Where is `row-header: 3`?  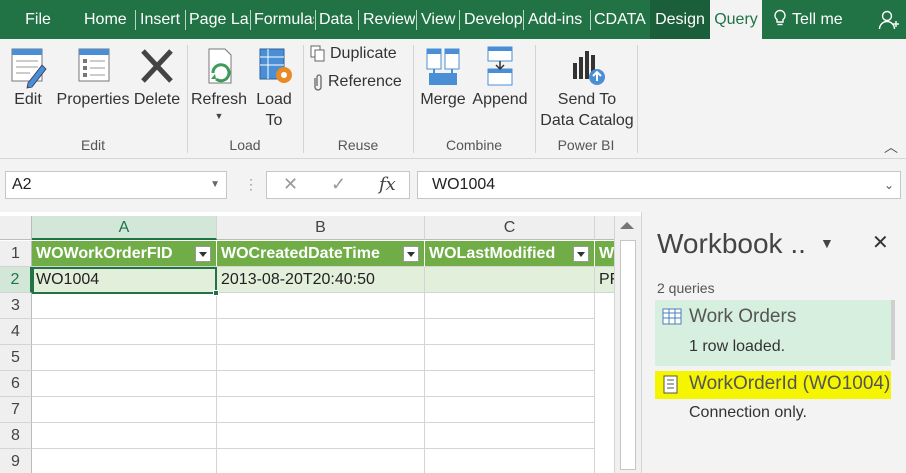
row-header: 3 is located at coordinates (16, 306).